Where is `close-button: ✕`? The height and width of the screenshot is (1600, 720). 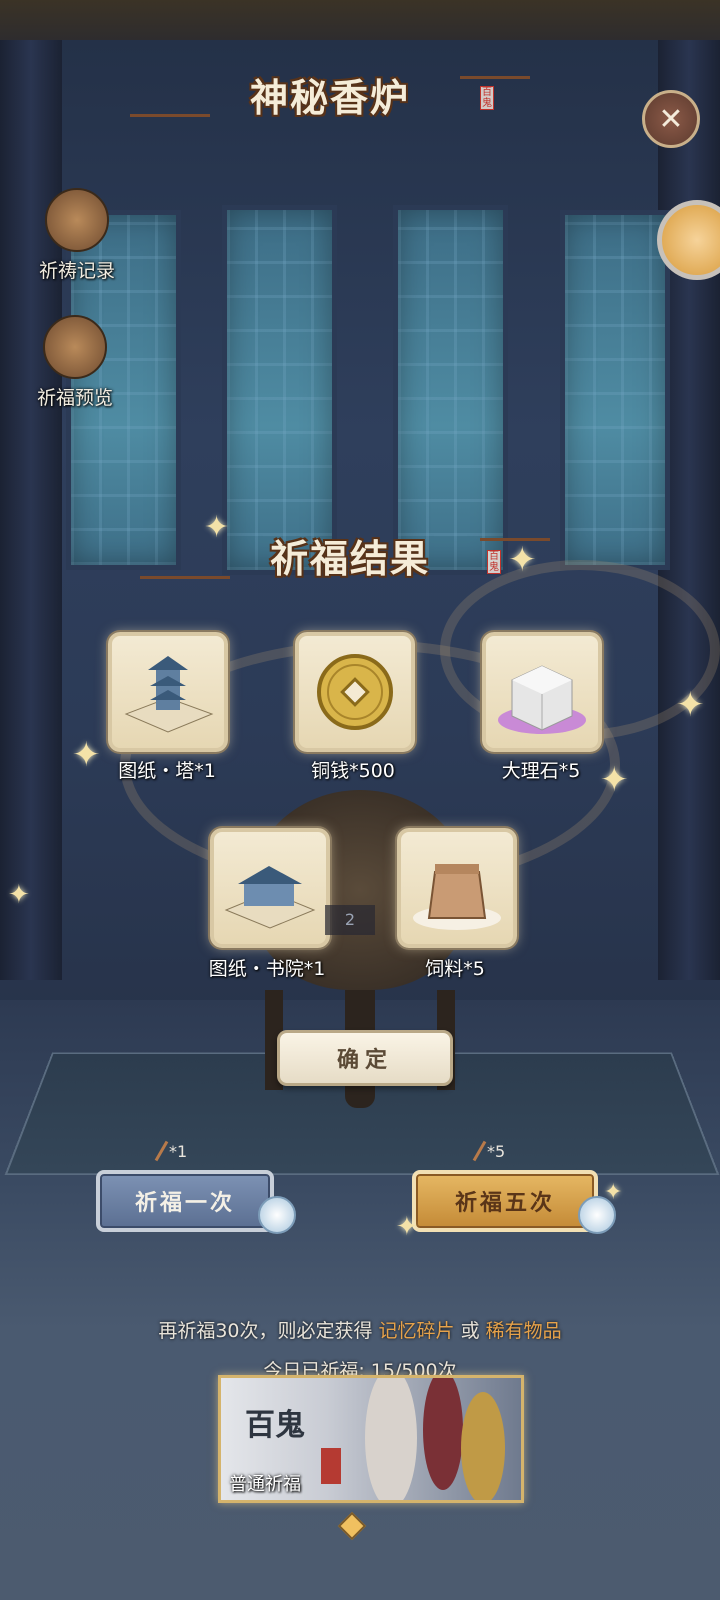 close-button: ✕ is located at coordinates (671, 119).